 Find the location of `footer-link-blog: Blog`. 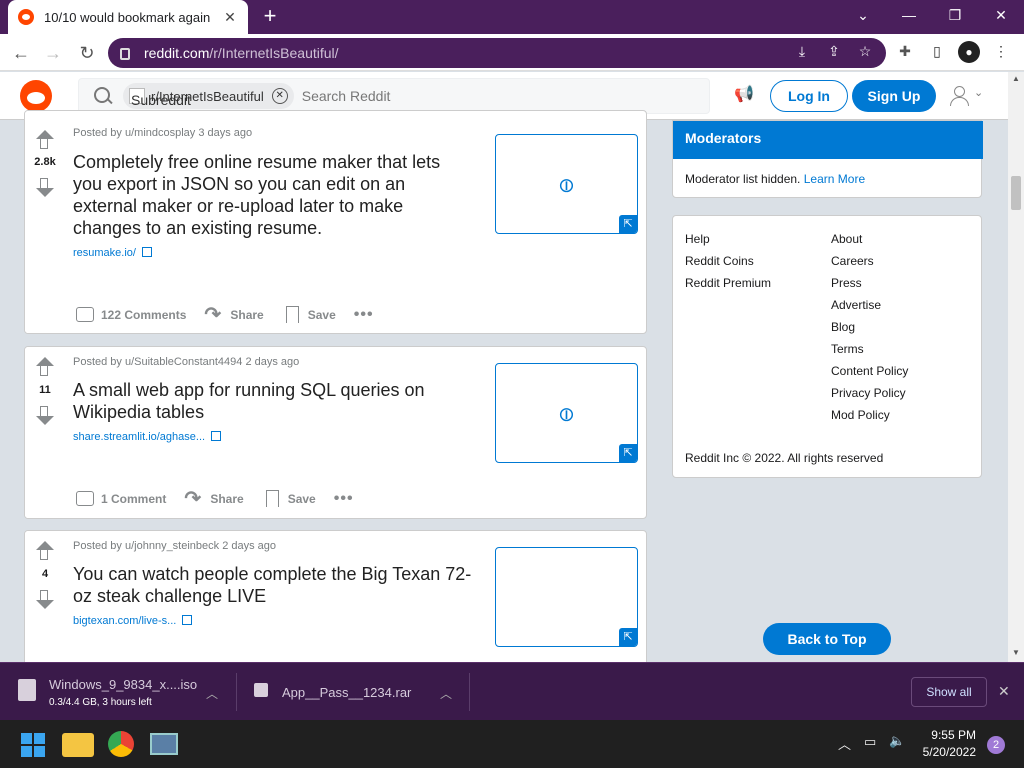

footer-link-blog: Blog is located at coordinates (843, 327).